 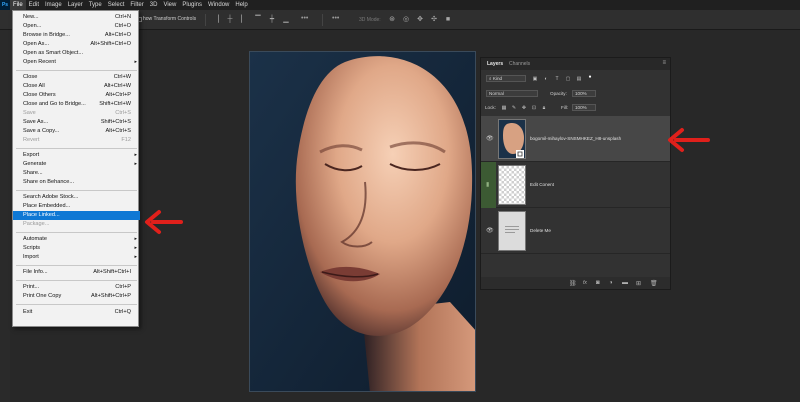 What do you see at coordinates (546, 79) in the screenshot?
I see `filter-adjustment-icon: ◐` at bounding box center [546, 79].